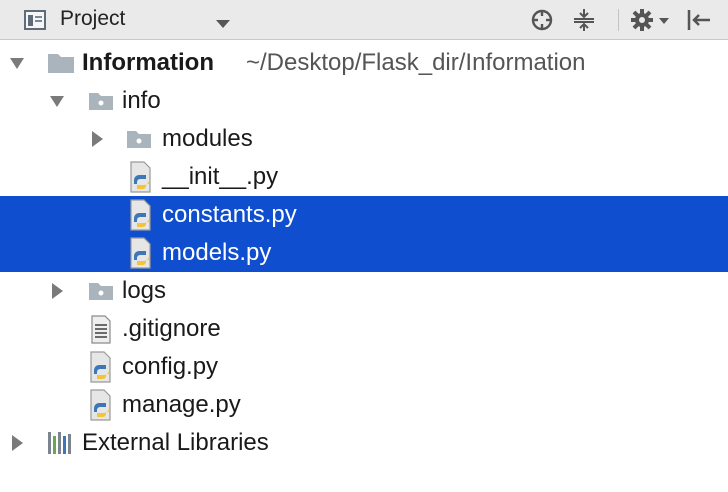  Describe the element at coordinates (364, 177) in the screenshot. I see `tree-row-init-py: __init__.py` at that location.